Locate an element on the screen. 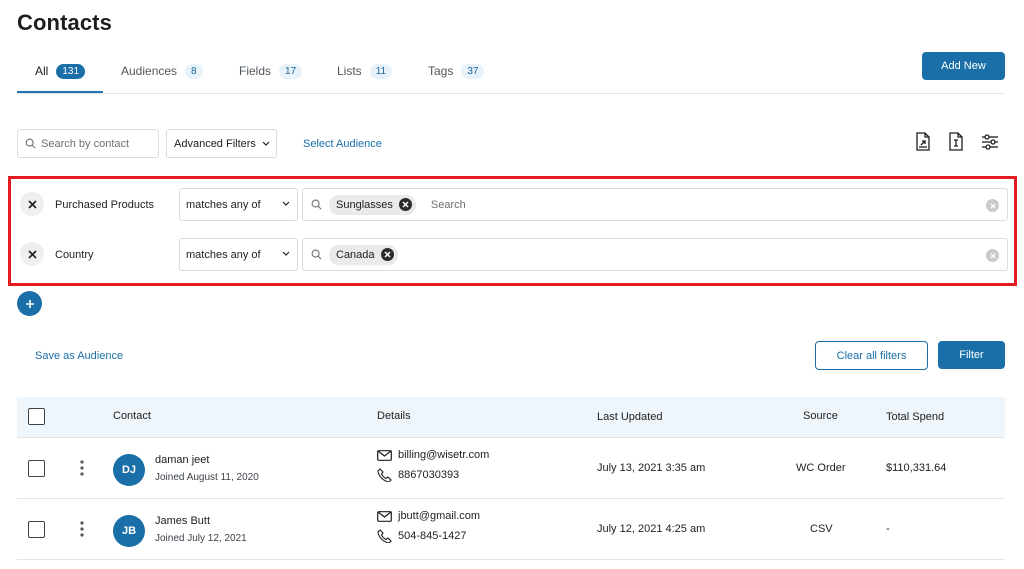 Image resolution: width=1024 pixels, height=569 pixels. select-all-checkbox is located at coordinates (36, 416).